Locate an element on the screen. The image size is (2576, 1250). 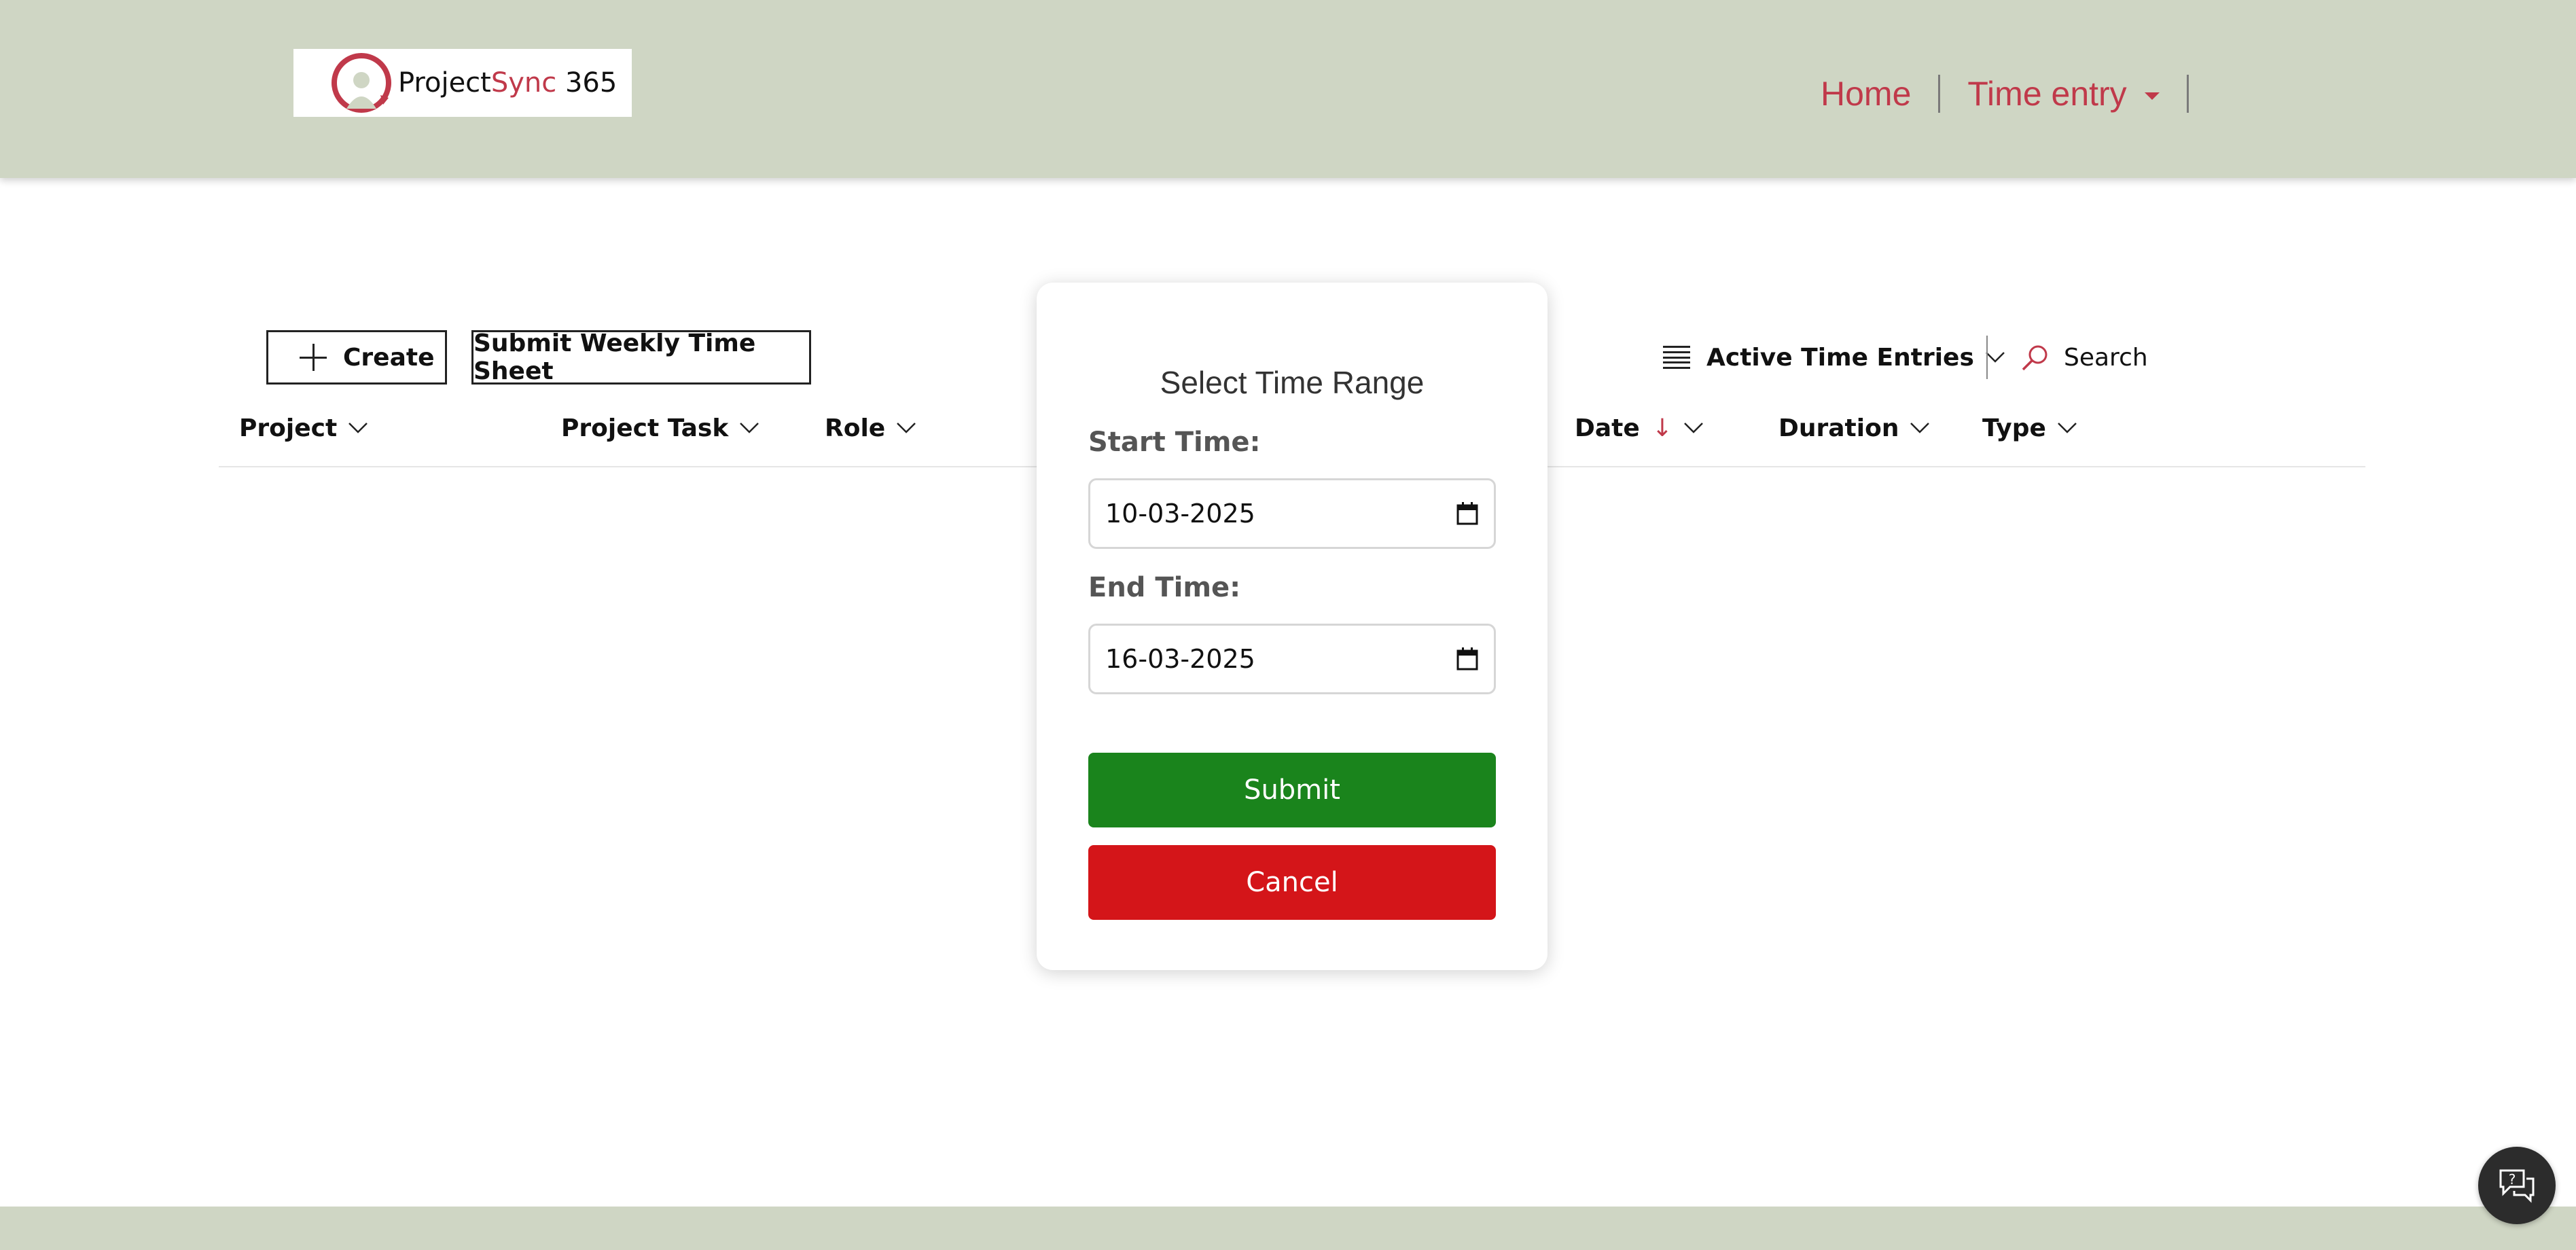
cancel-button: Cancel is located at coordinates (1292, 882).